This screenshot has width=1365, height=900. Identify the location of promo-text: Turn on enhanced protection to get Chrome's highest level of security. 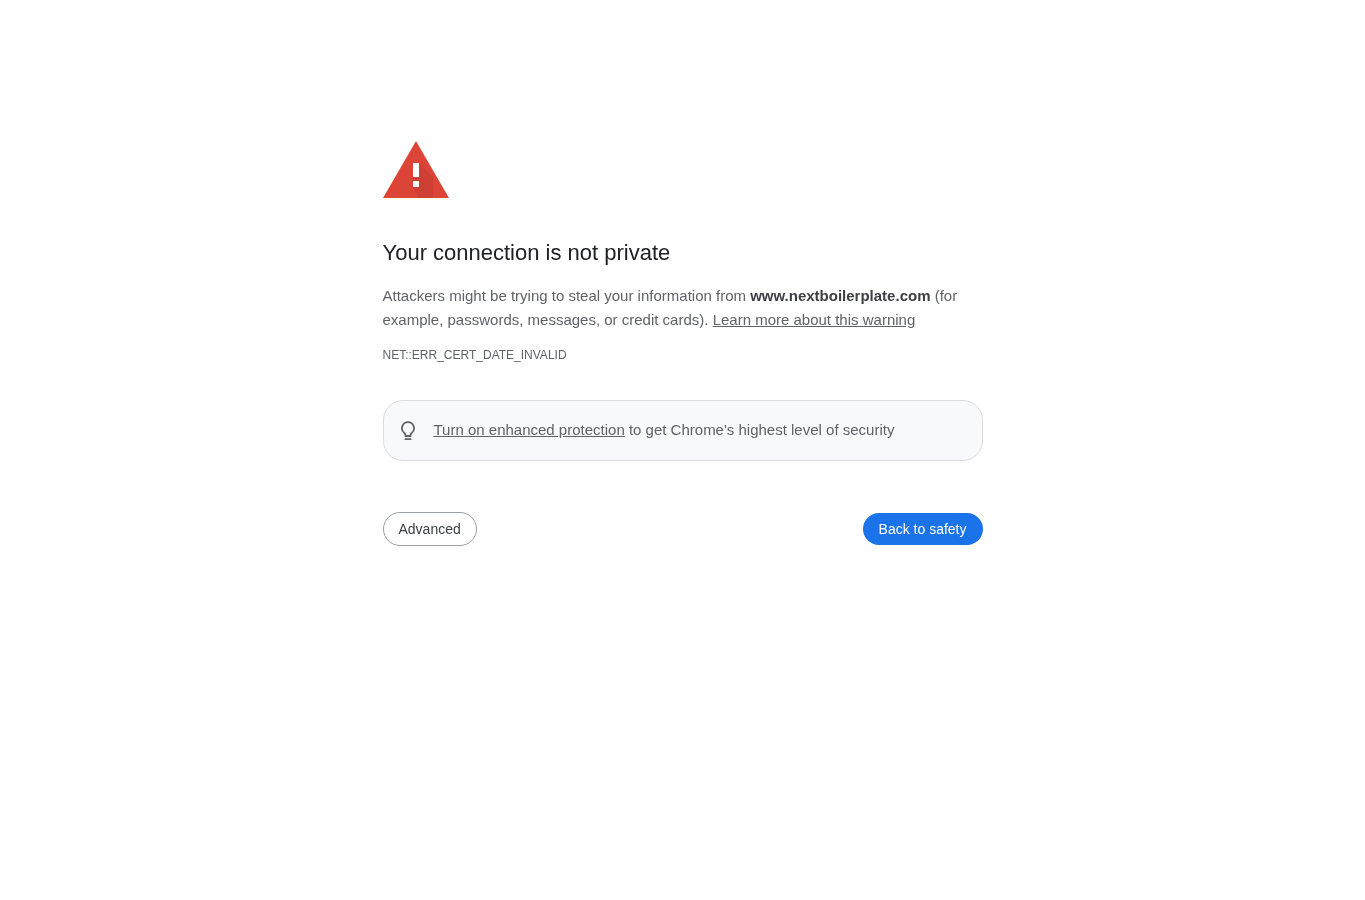
(664, 430).